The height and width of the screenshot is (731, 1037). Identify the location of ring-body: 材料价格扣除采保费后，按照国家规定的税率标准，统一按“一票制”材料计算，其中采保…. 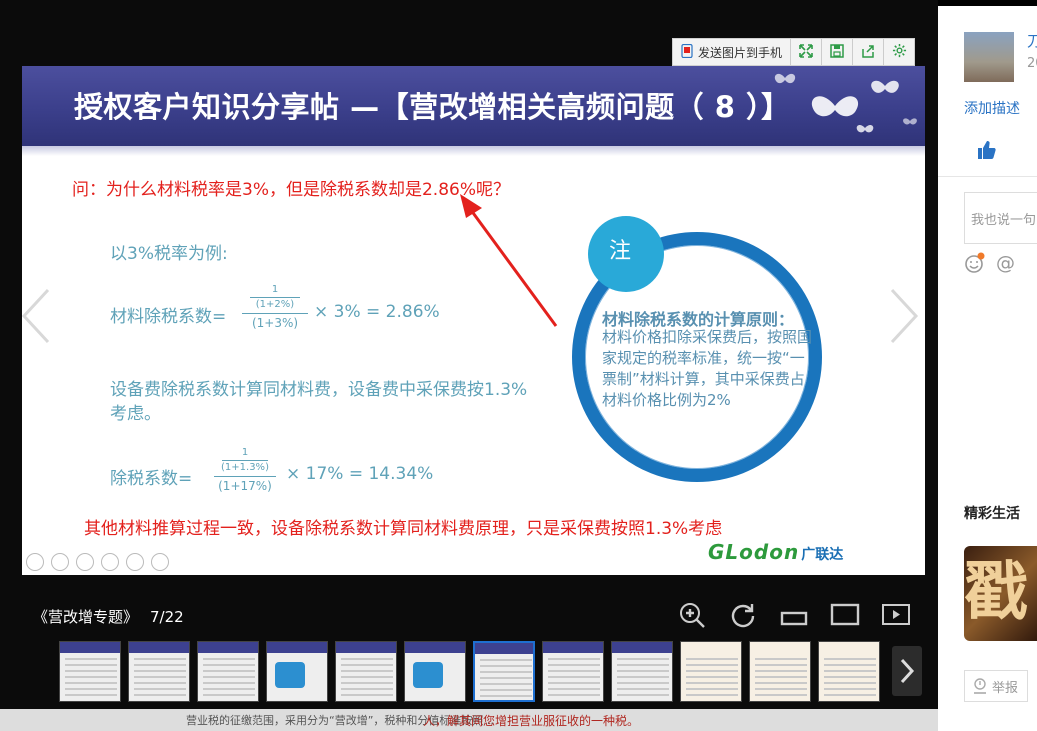
(707, 368).